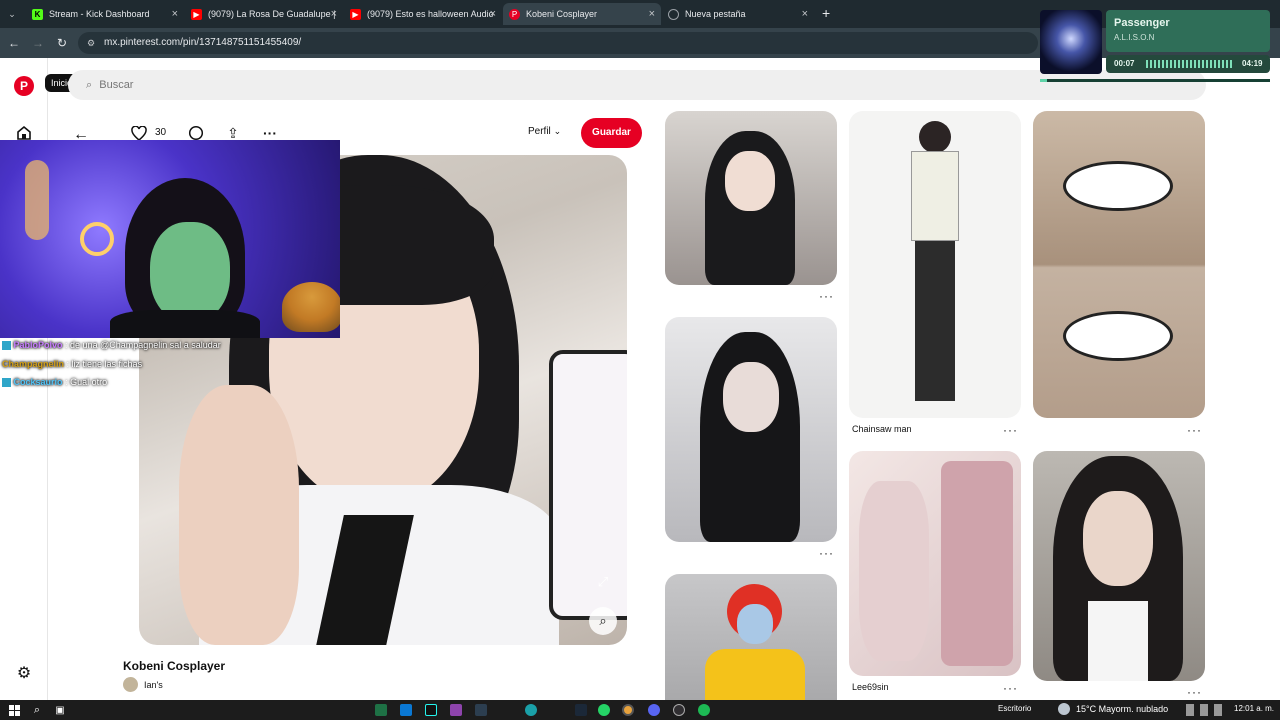  What do you see at coordinates (431, 710) in the screenshot?
I see `tiktok-icon` at bounding box center [431, 710].